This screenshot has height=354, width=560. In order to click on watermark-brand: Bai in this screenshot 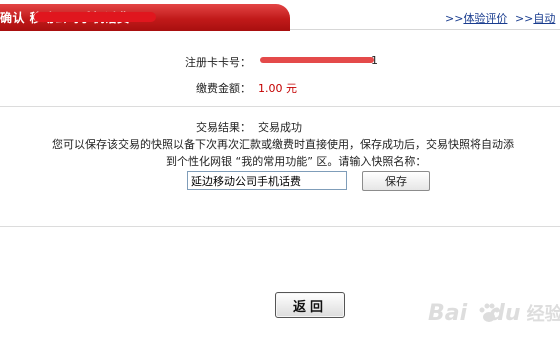, I will do `click(448, 313)`.